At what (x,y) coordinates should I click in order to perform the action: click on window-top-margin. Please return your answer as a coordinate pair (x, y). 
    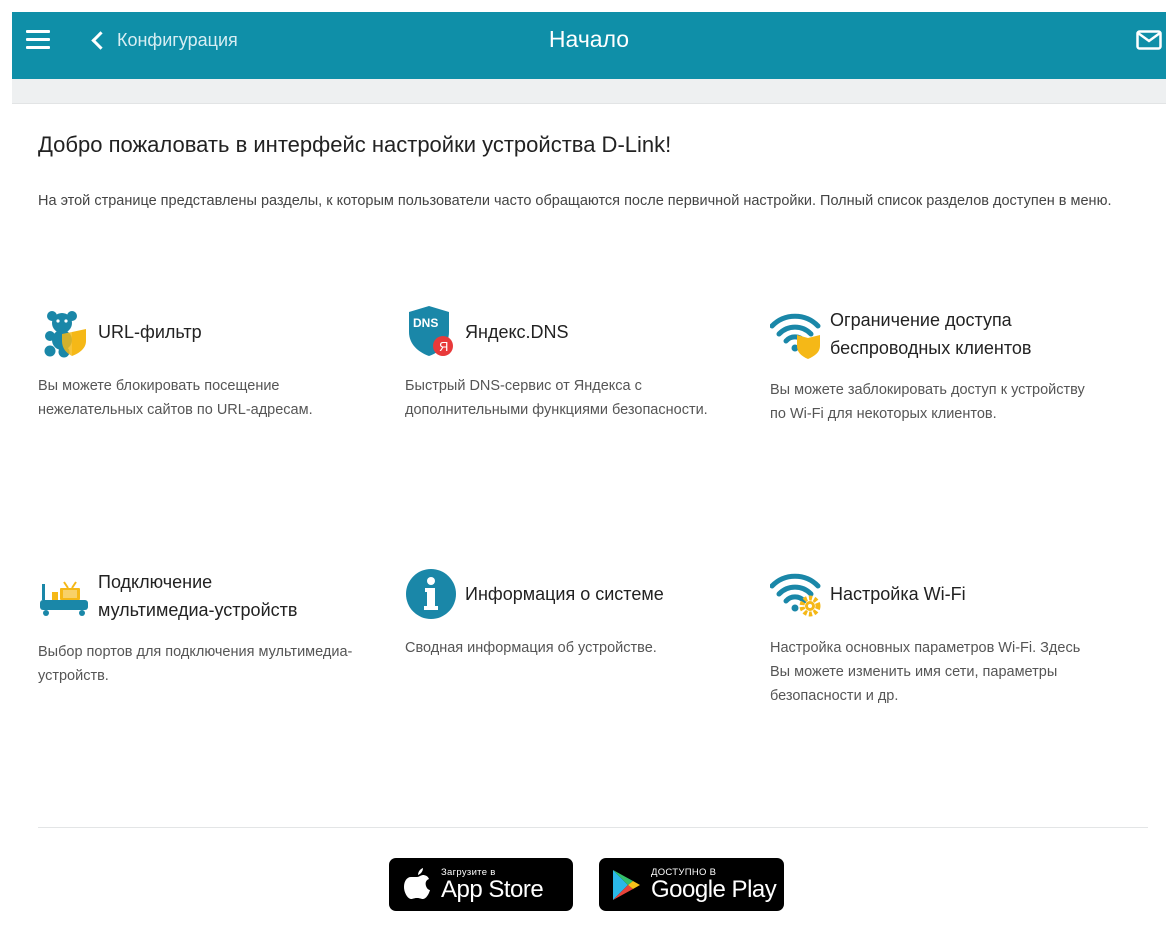
    Looking at the image, I should click on (583, 6).